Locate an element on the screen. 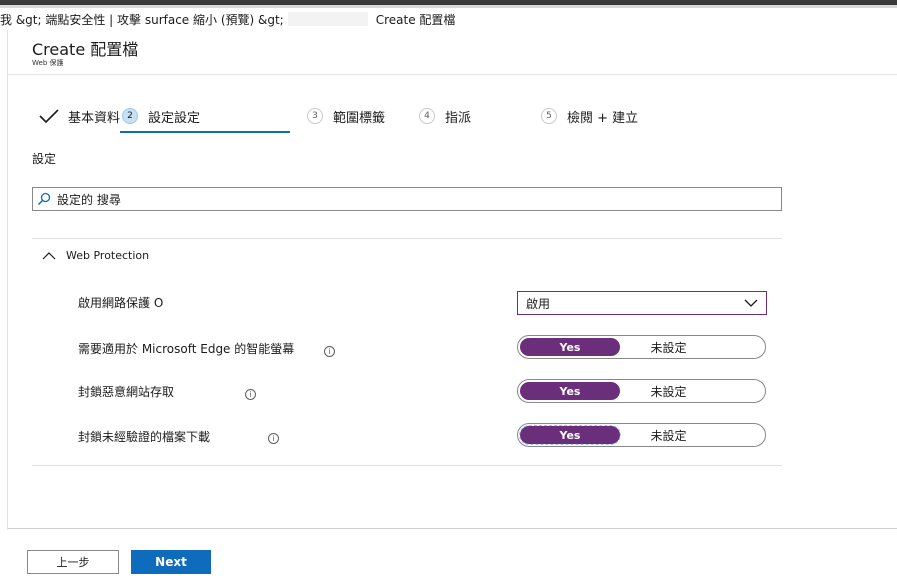 This screenshot has height=584, width=897. dropdown-value: 啟用 is located at coordinates (538, 303).